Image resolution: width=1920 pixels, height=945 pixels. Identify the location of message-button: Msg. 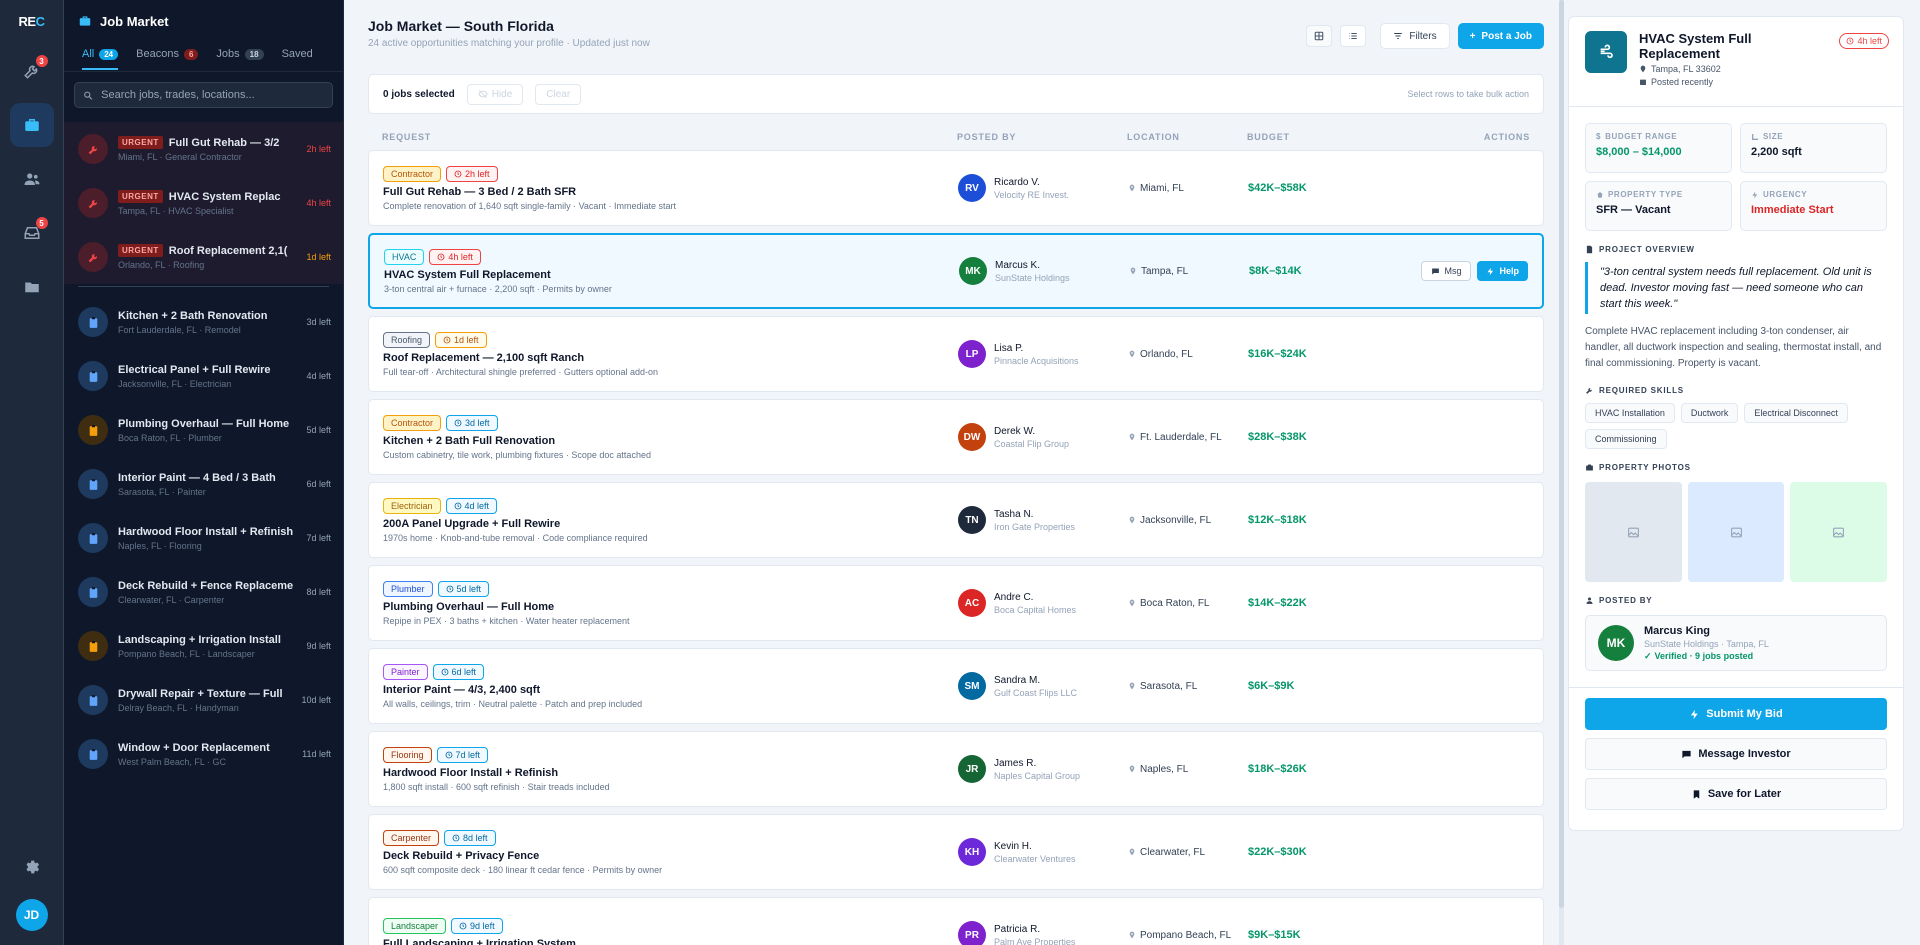
(1446, 271).